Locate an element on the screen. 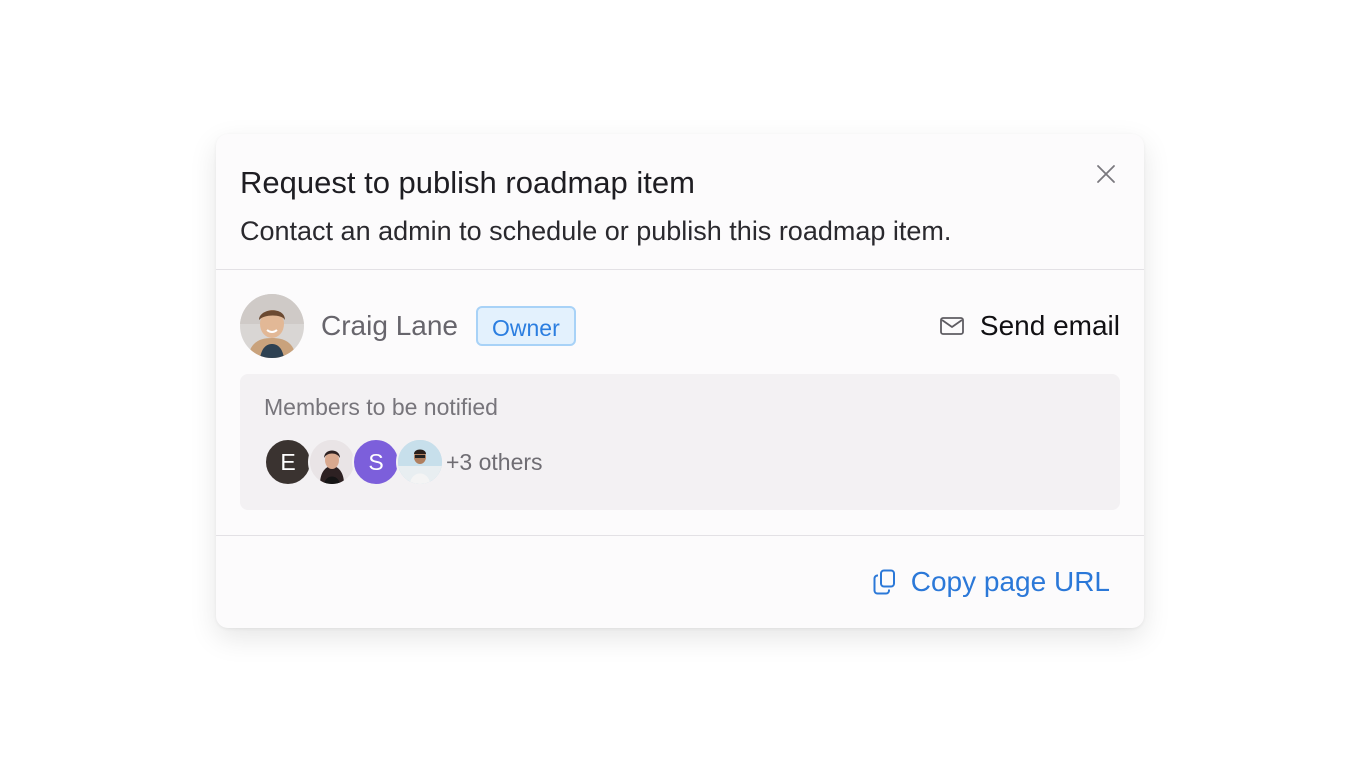 The width and height of the screenshot is (1360, 760). owner-role-badge: Owner is located at coordinates (525, 326).